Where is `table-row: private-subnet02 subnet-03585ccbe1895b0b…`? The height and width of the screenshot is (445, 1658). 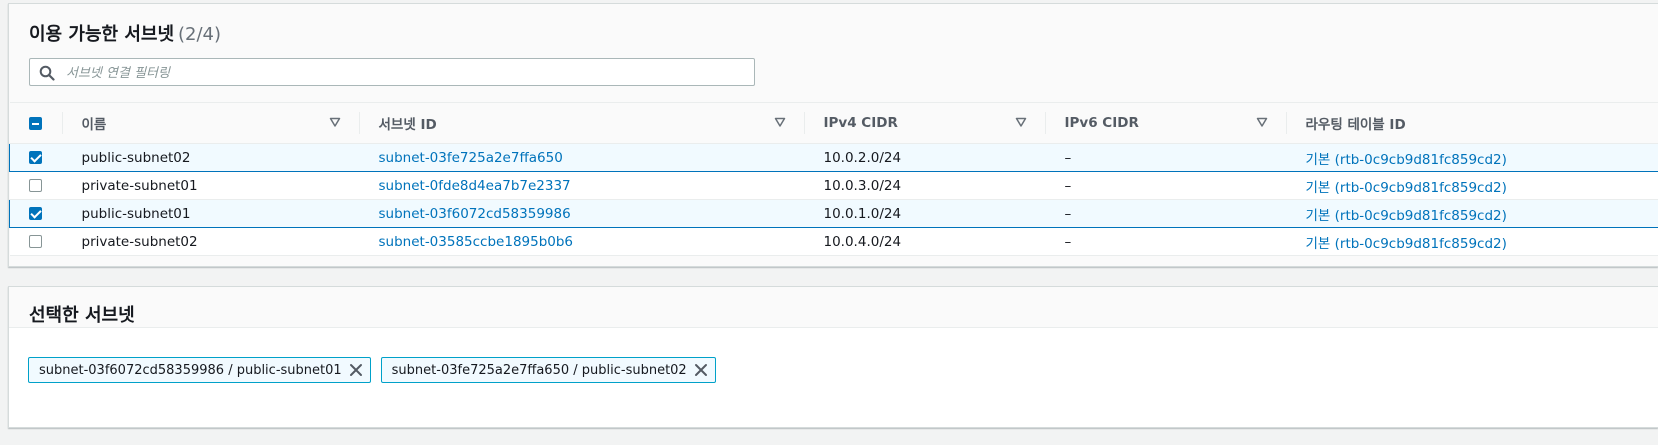
table-row: private-subnet02 subnet-03585ccbe1895b0b… is located at coordinates (833, 241).